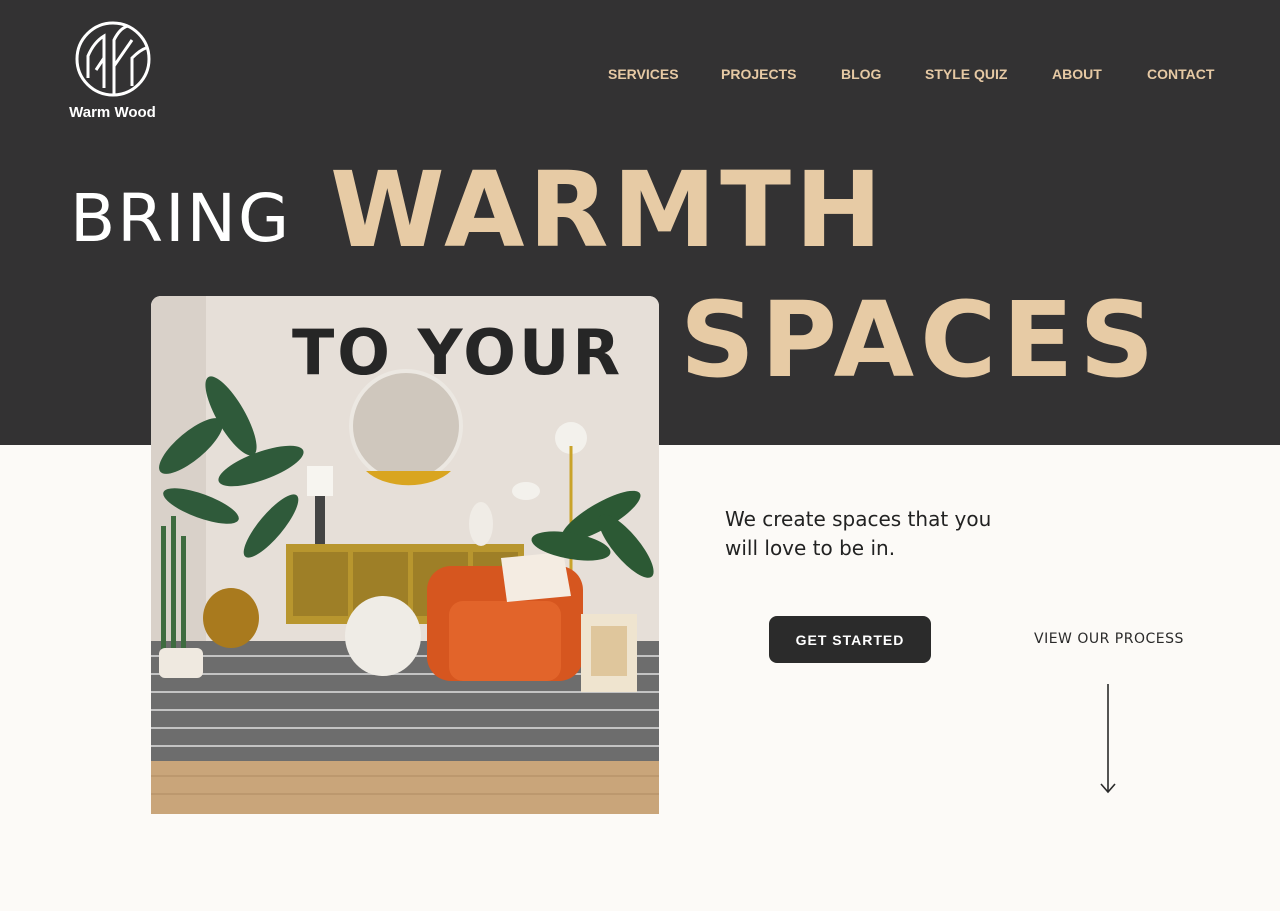 The image size is (1280, 911). Describe the element at coordinates (861, 74) in the screenshot. I see `nav-blog: BLOG` at that location.